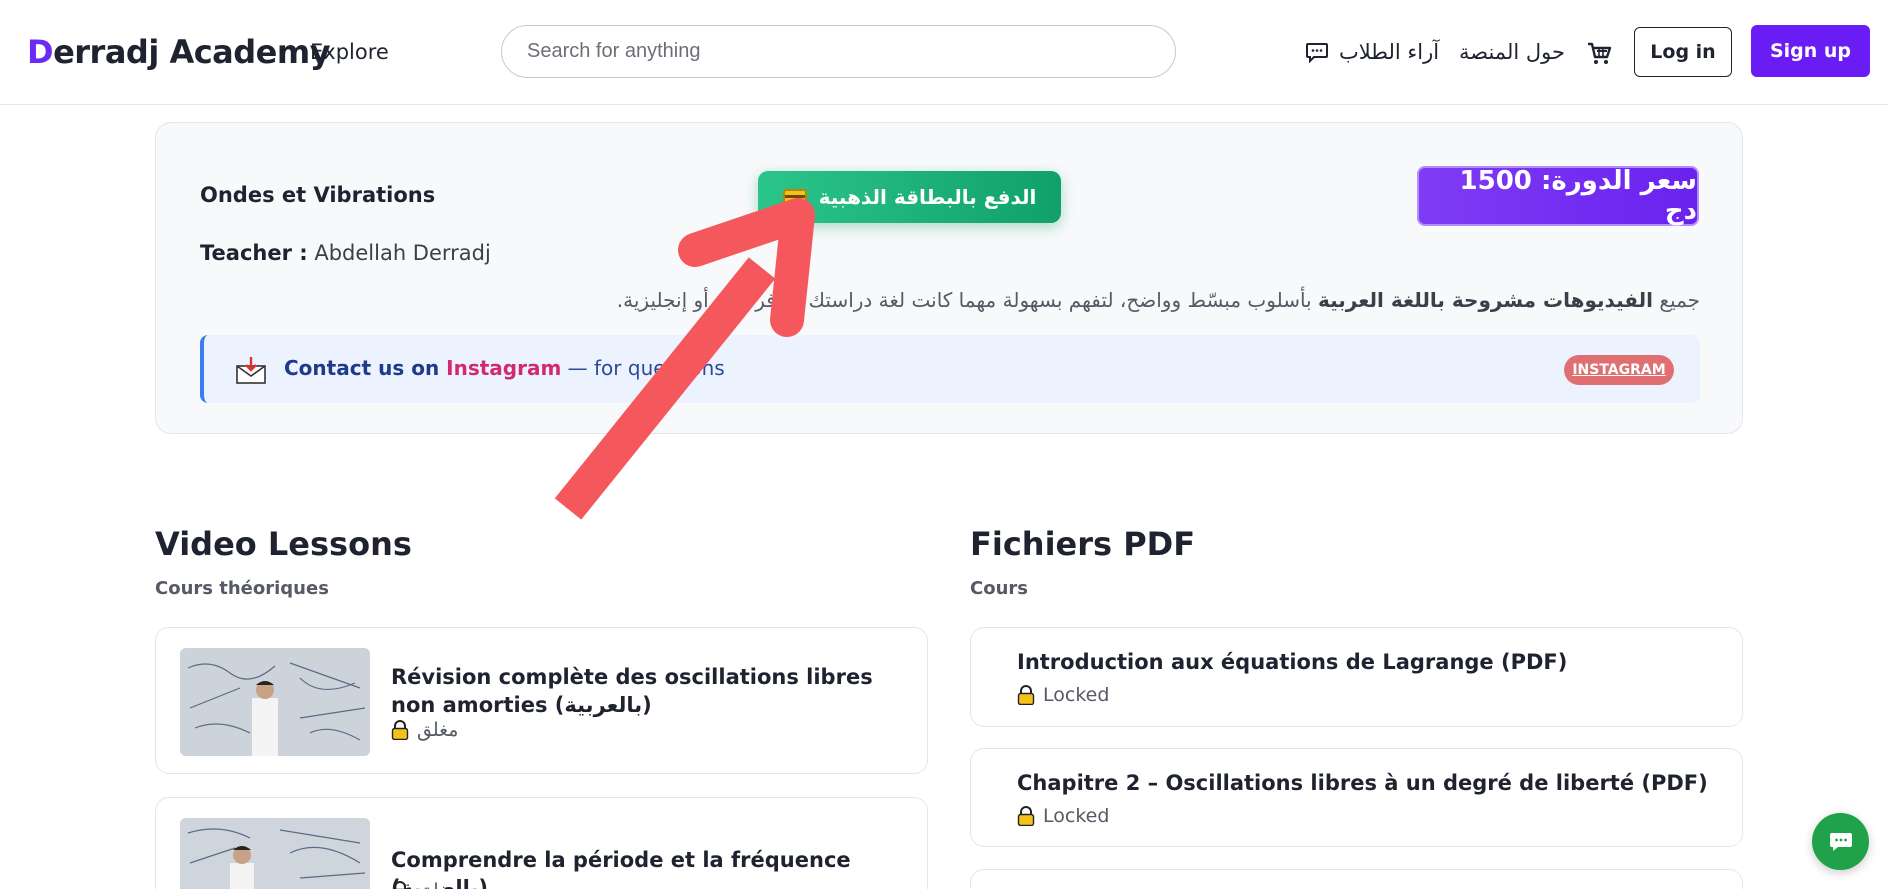 The height and width of the screenshot is (889, 1888). I want to click on pay-gold-card-button: الدفع بالبطاقة الذهبية, so click(909, 197).